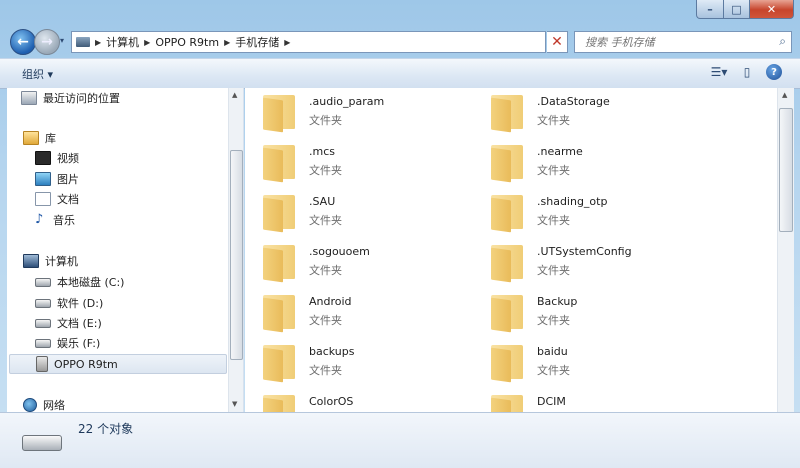 The image size is (800, 468). Describe the element at coordinates (68, 199) in the screenshot. I see `sidebar-item-label: 文档` at that location.